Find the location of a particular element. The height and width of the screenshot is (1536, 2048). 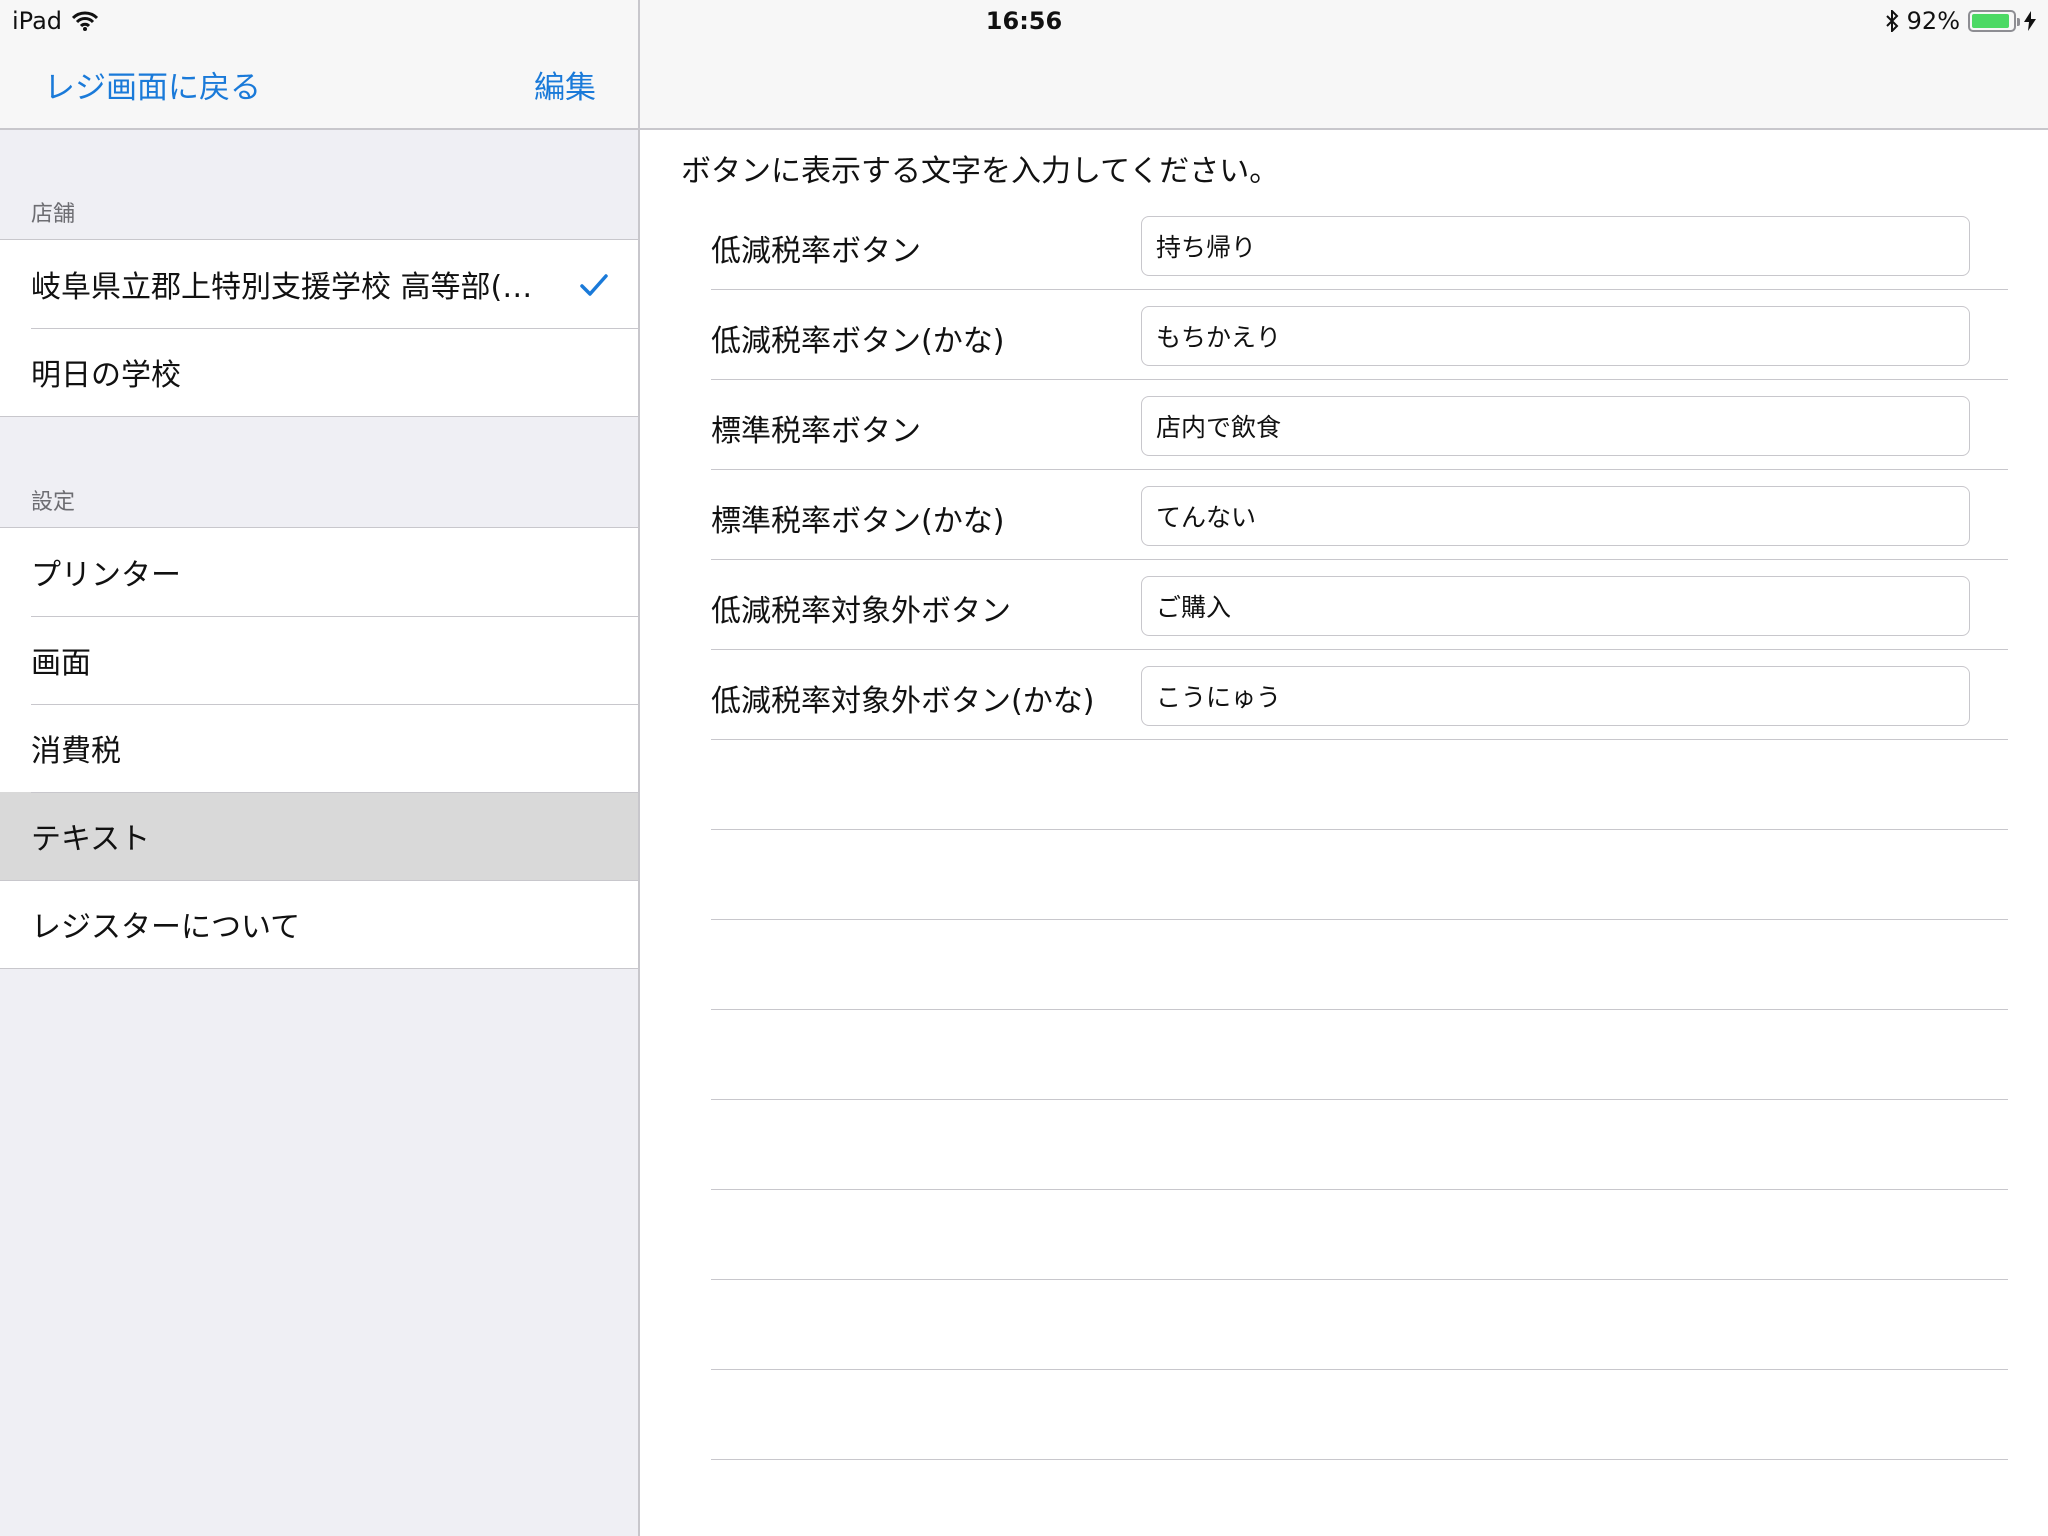

status-bar: iPad 16:56 92% is located at coordinates (1024, 21).